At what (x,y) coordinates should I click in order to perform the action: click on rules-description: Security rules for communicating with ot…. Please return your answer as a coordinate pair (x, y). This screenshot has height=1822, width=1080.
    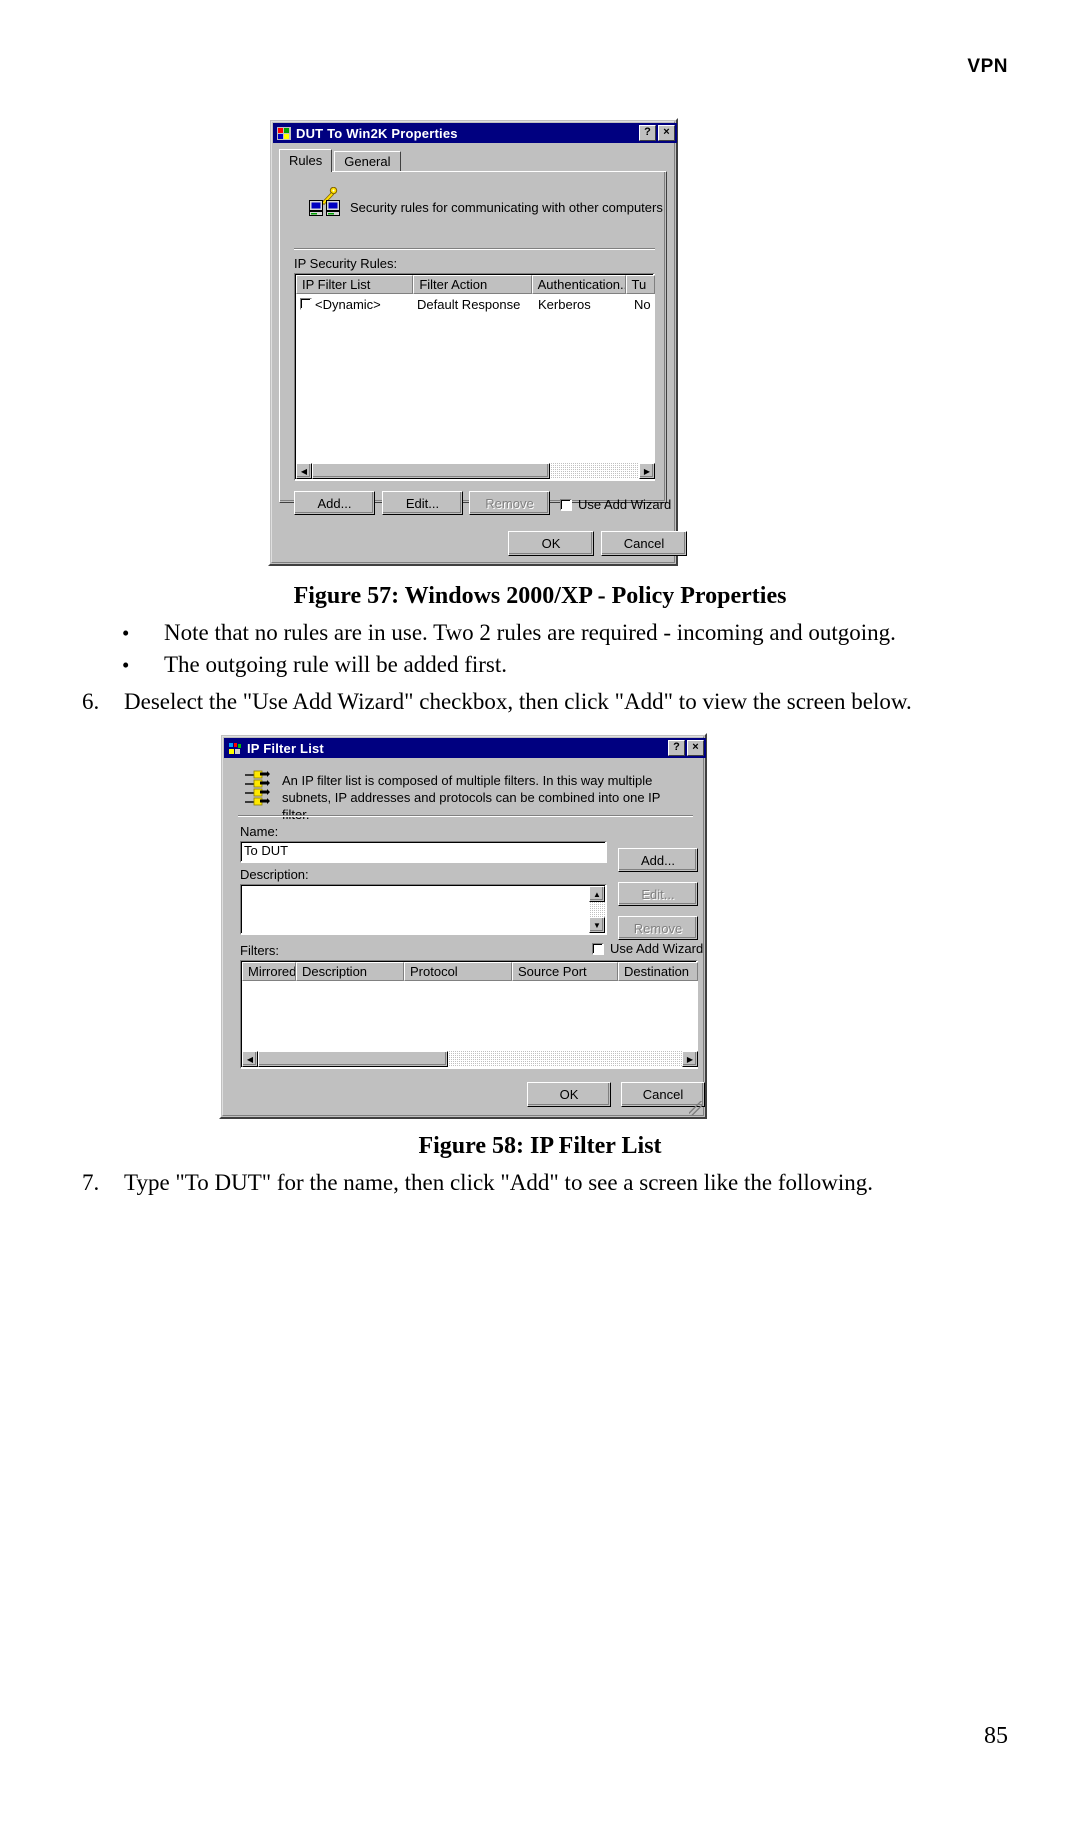
    Looking at the image, I should click on (506, 207).